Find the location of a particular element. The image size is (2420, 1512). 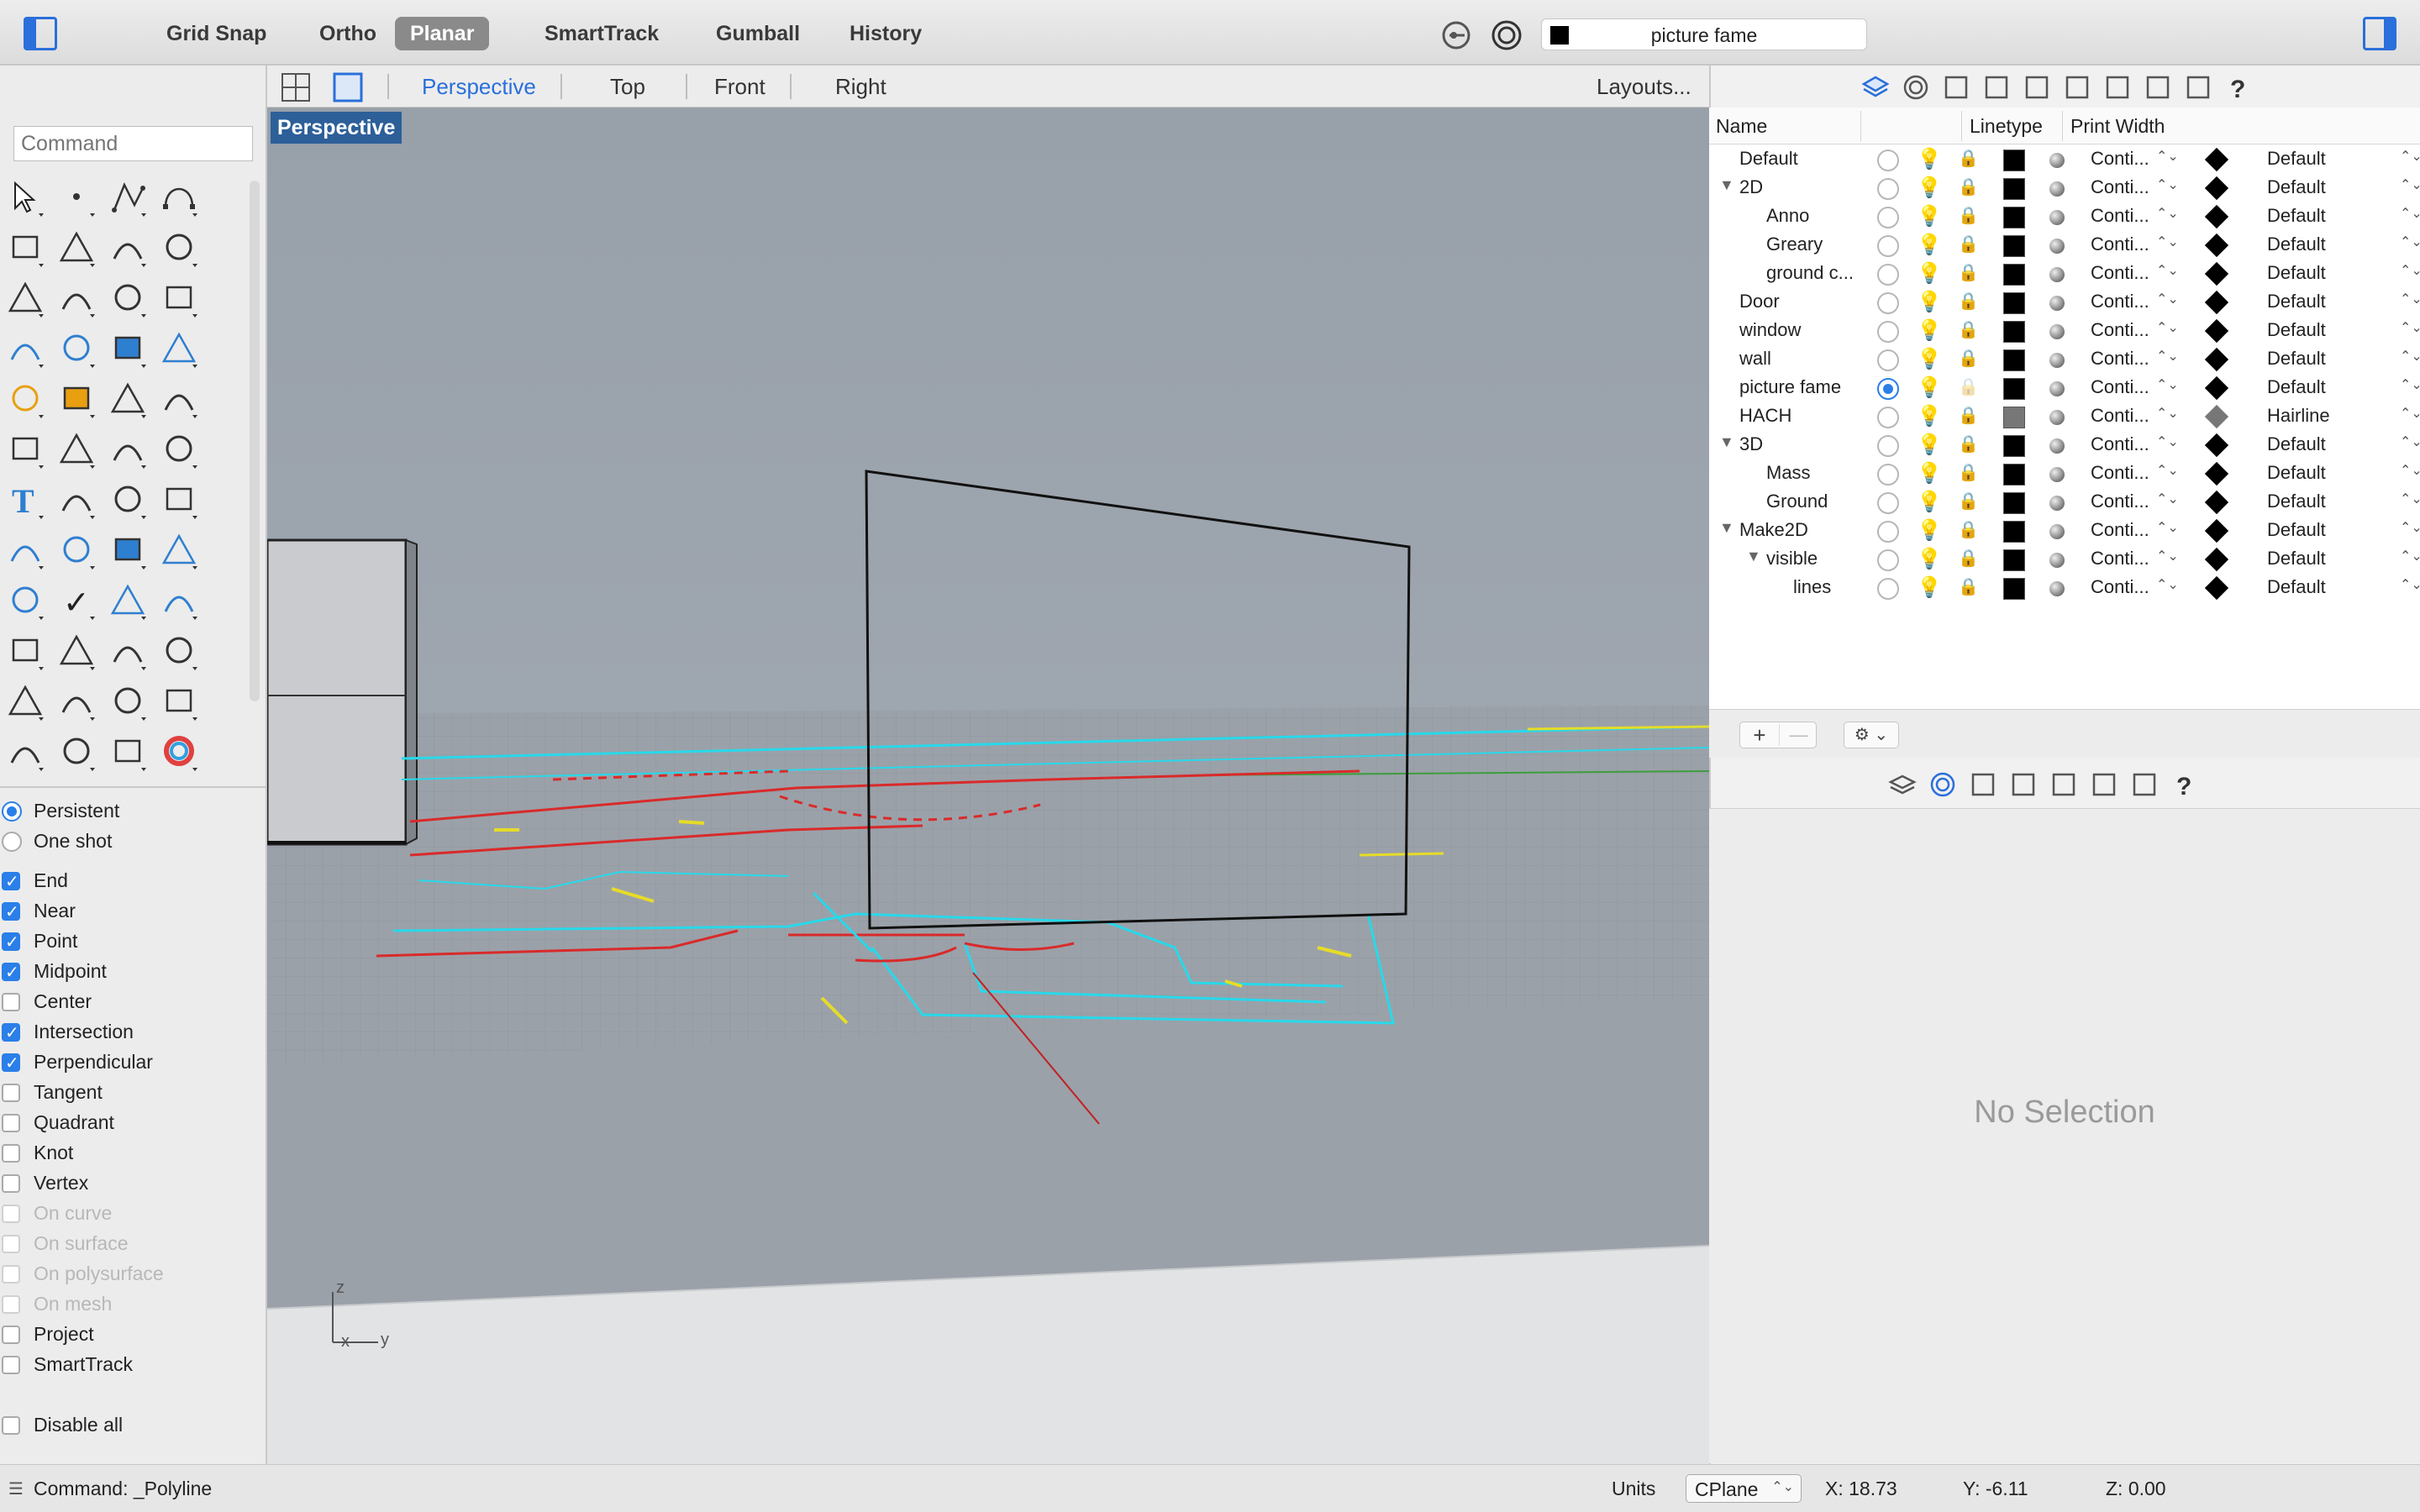

rectangle-icon is located at coordinates (180, 248).